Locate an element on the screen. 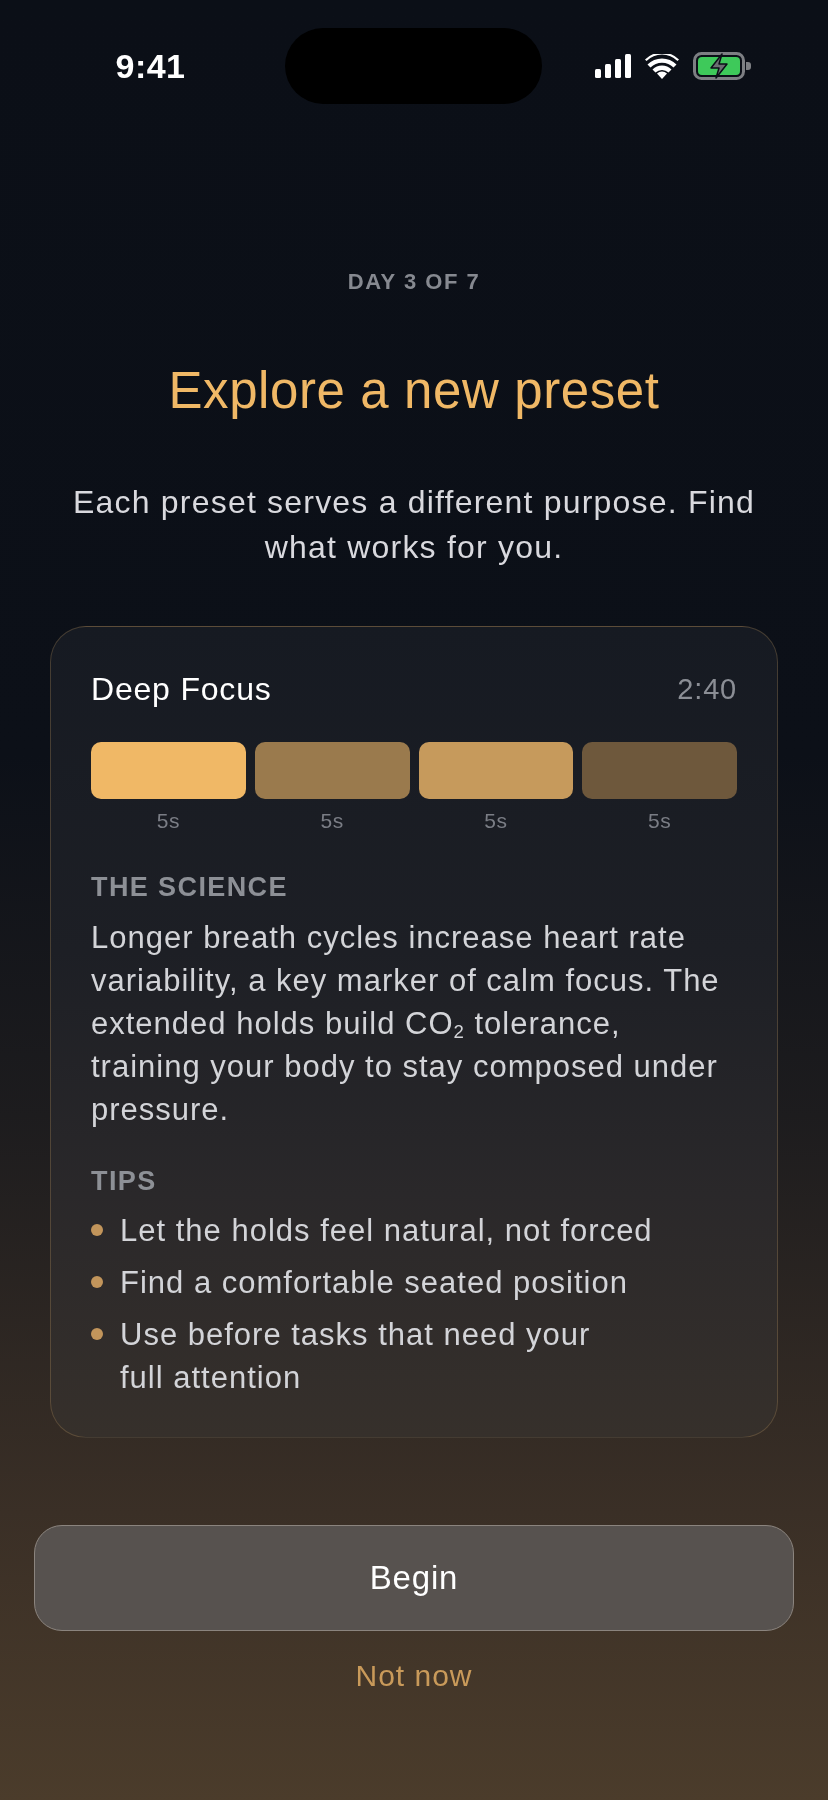 The height and width of the screenshot is (1800, 828). section-heading: TIPS is located at coordinates (124, 1181).